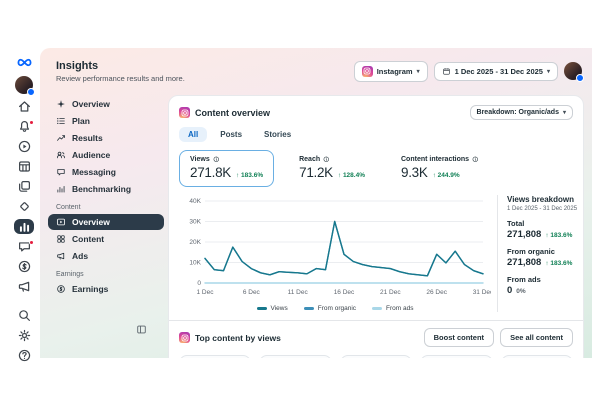  Describe the element at coordinates (106, 289) in the screenshot. I see `sidebar-item-earnings: Earnings` at that location.